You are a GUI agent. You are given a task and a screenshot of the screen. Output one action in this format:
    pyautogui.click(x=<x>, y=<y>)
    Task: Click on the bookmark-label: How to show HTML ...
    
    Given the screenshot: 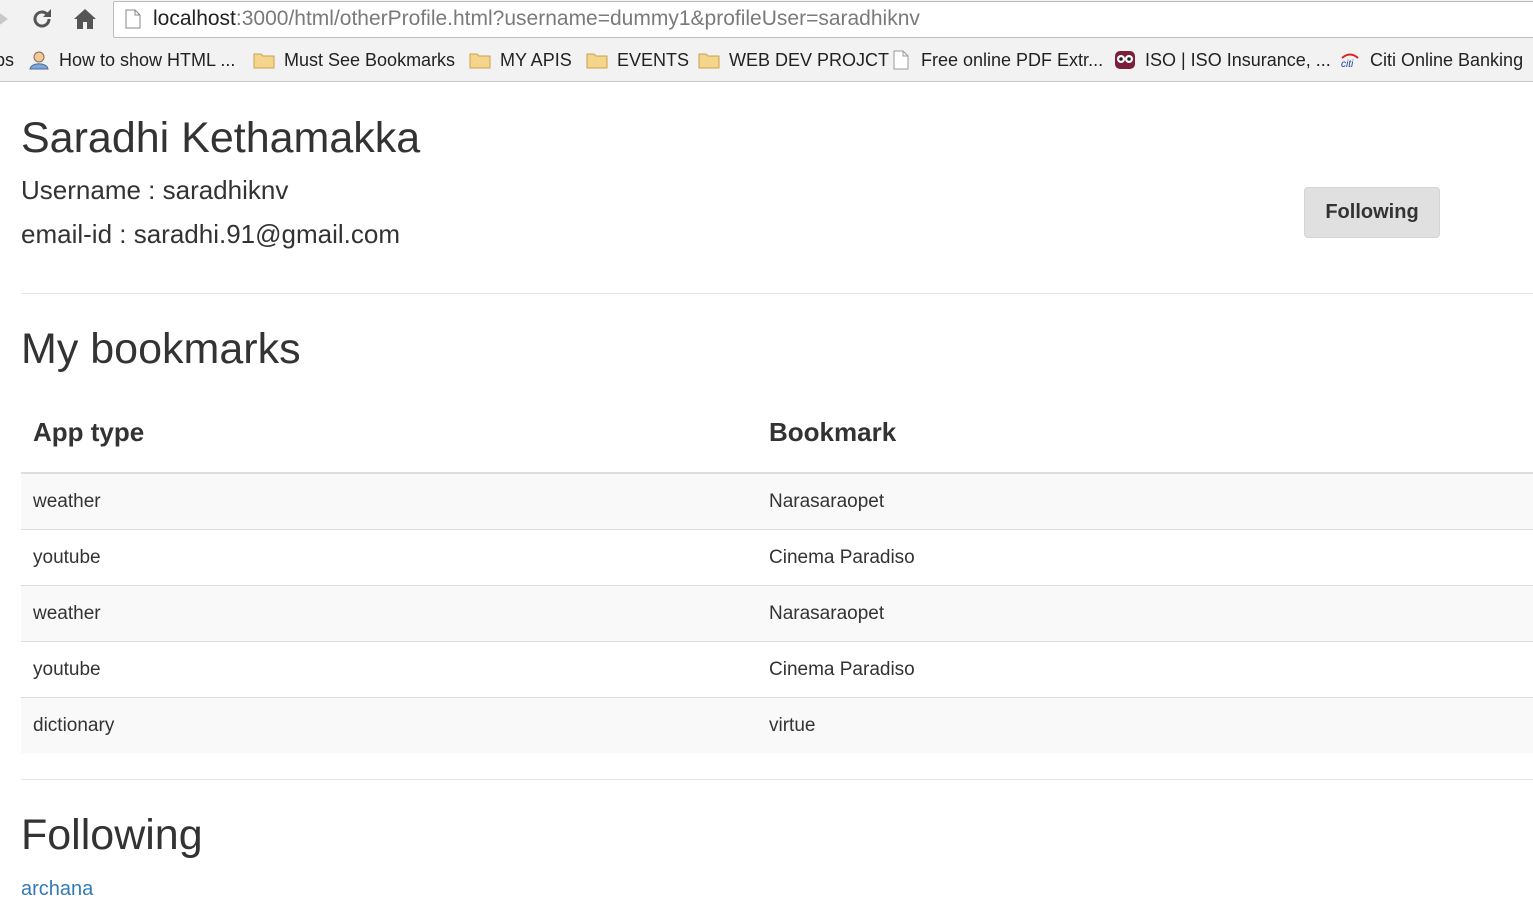 What is the action you would take?
    pyautogui.click(x=147, y=59)
    